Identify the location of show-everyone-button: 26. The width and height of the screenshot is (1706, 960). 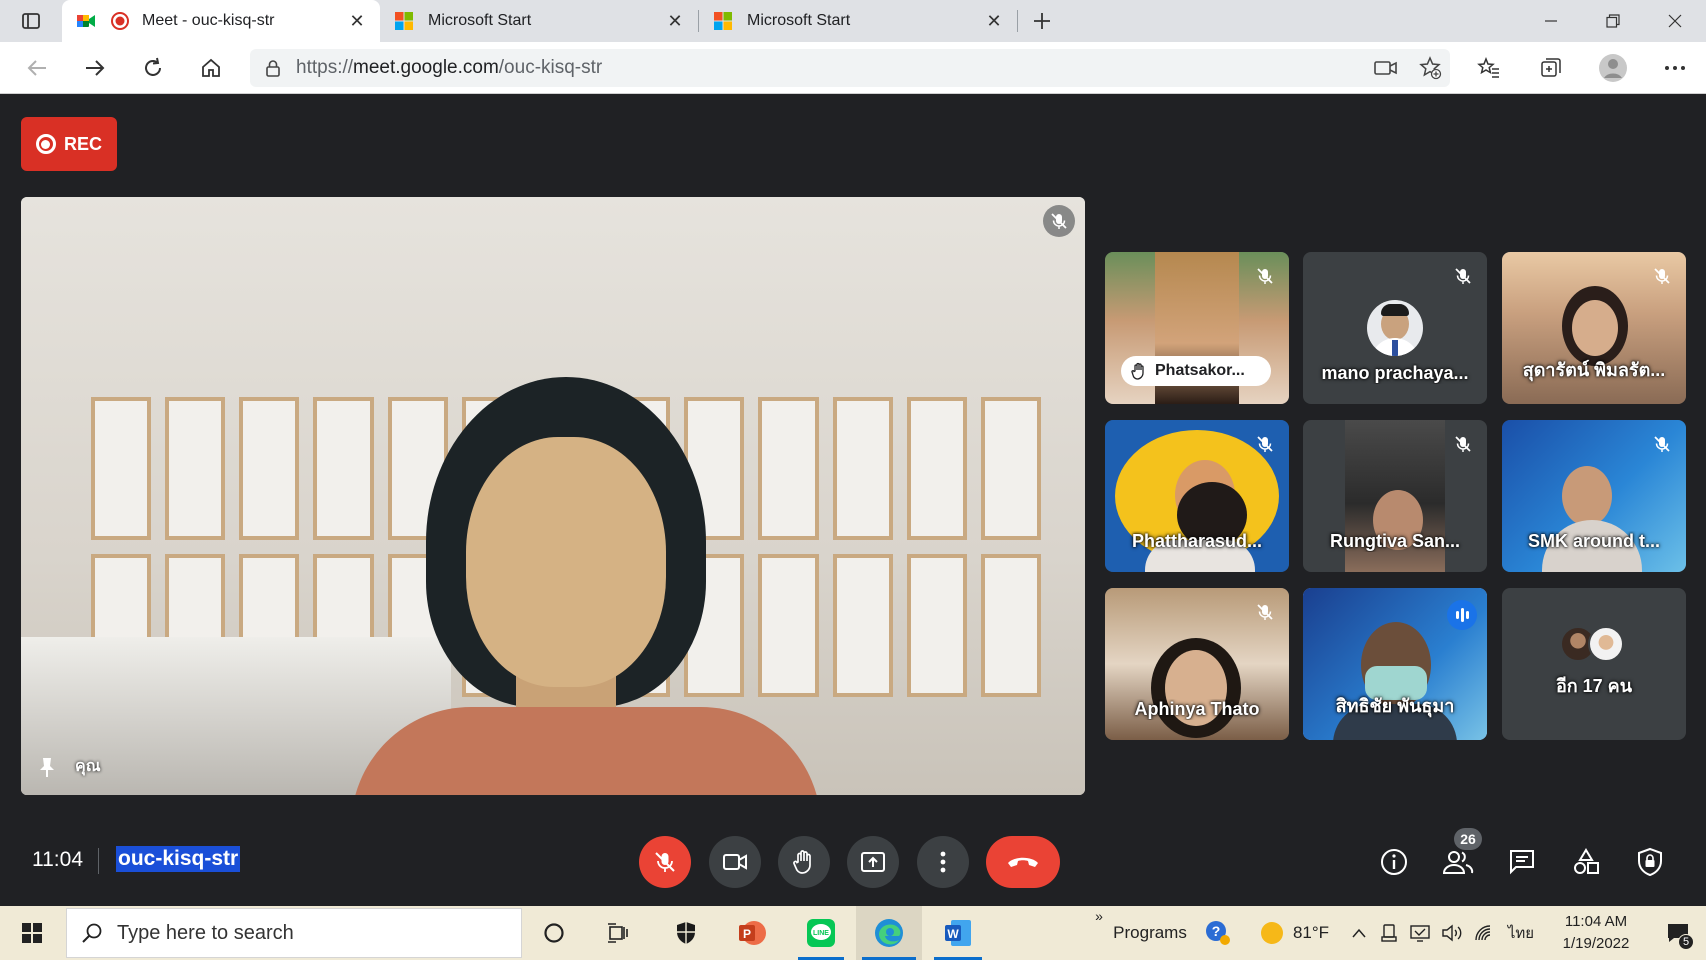
(1459, 856).